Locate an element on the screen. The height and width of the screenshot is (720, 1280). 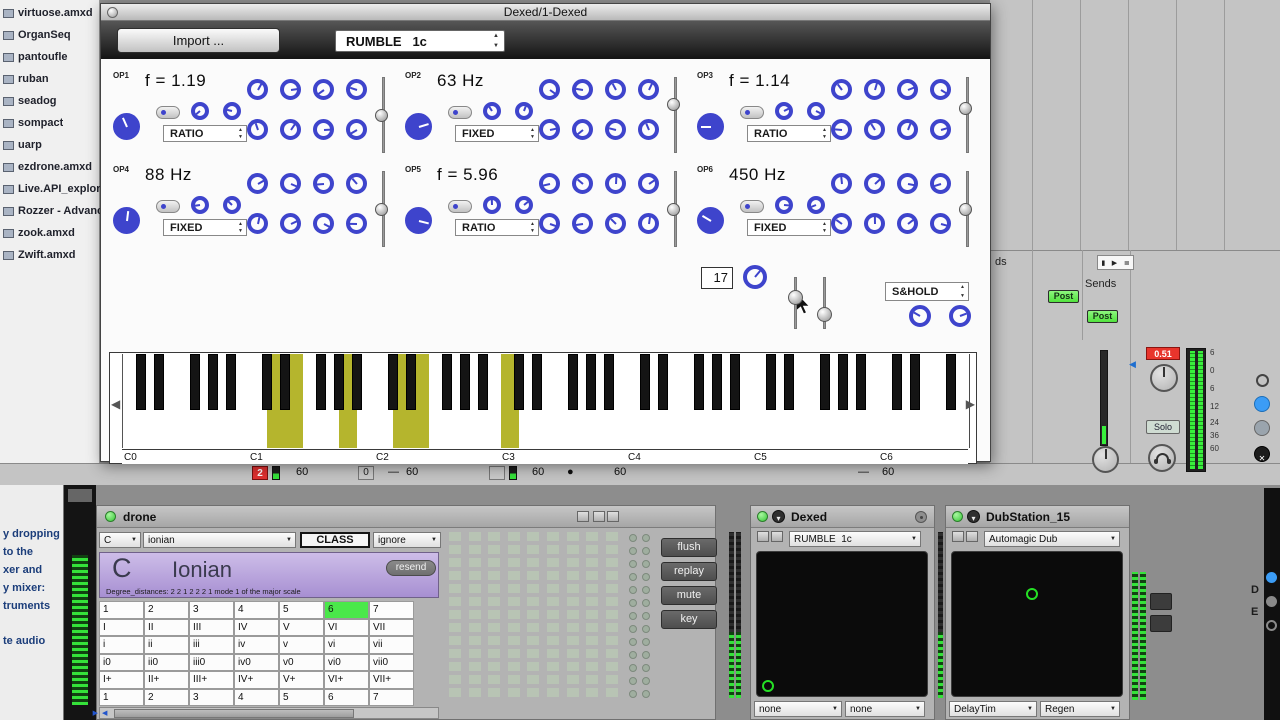
scale-degree-cell: vi0 is located at coordinates (346, 662).